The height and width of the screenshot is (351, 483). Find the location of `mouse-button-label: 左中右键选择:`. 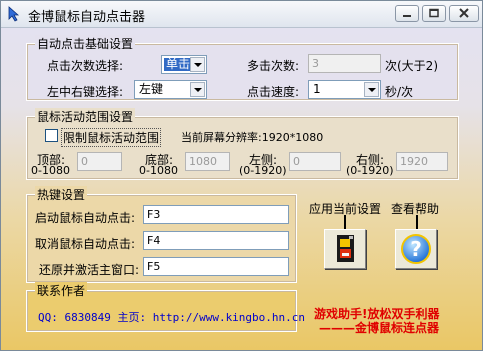

mouse-button-label: 左中右键选择: is located at coordinates (85, 92).